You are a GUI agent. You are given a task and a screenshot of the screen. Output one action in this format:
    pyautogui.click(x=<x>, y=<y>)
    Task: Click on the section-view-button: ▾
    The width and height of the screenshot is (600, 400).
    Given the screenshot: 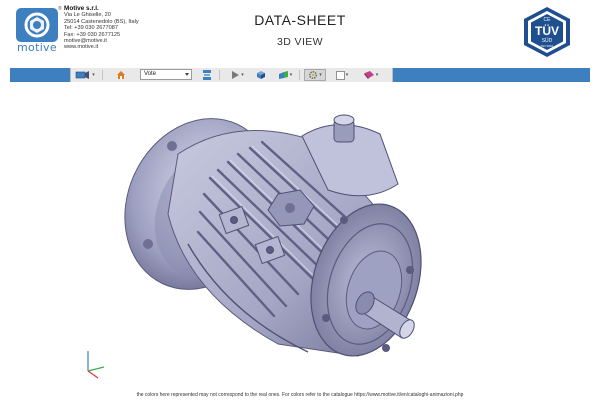 What is the action you would take?
    pyautogui.click(x=285, y=75)
    